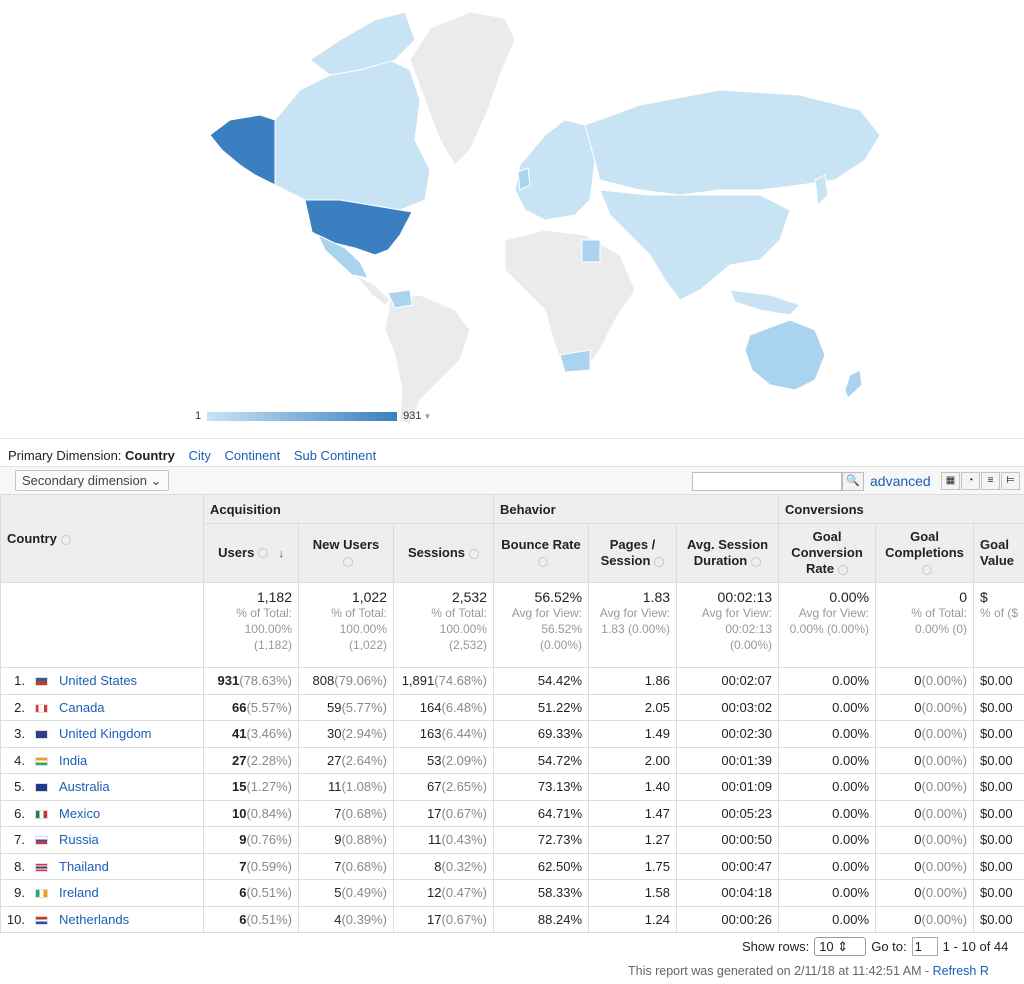 This screenshot has width=1024, height=984. I want to click on duration-cell: 00:00:47, so click(728, 866).